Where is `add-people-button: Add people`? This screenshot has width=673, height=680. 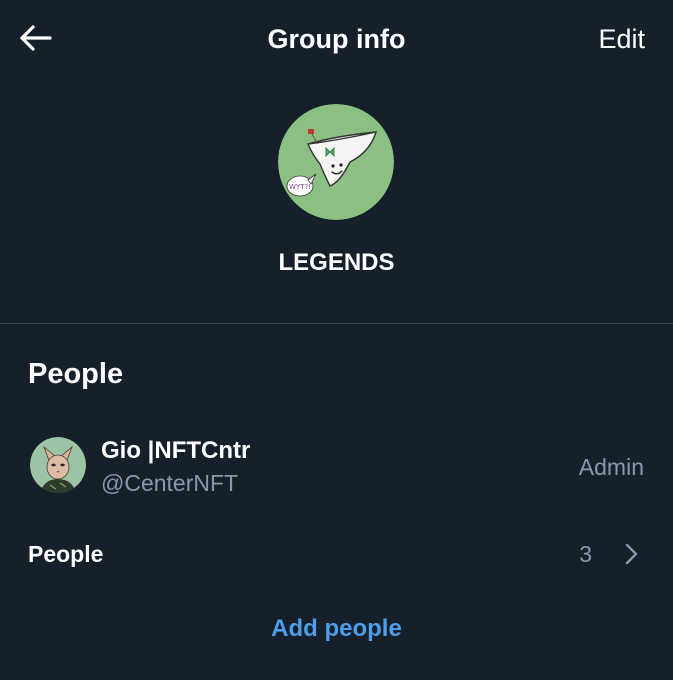
add-people-button: Add people is located at coordinates (336, 629).